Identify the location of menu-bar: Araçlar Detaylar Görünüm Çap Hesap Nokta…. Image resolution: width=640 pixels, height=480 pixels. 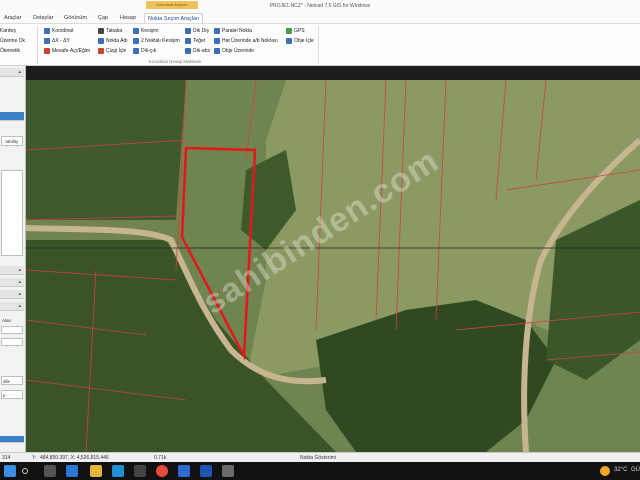
(320, 18).